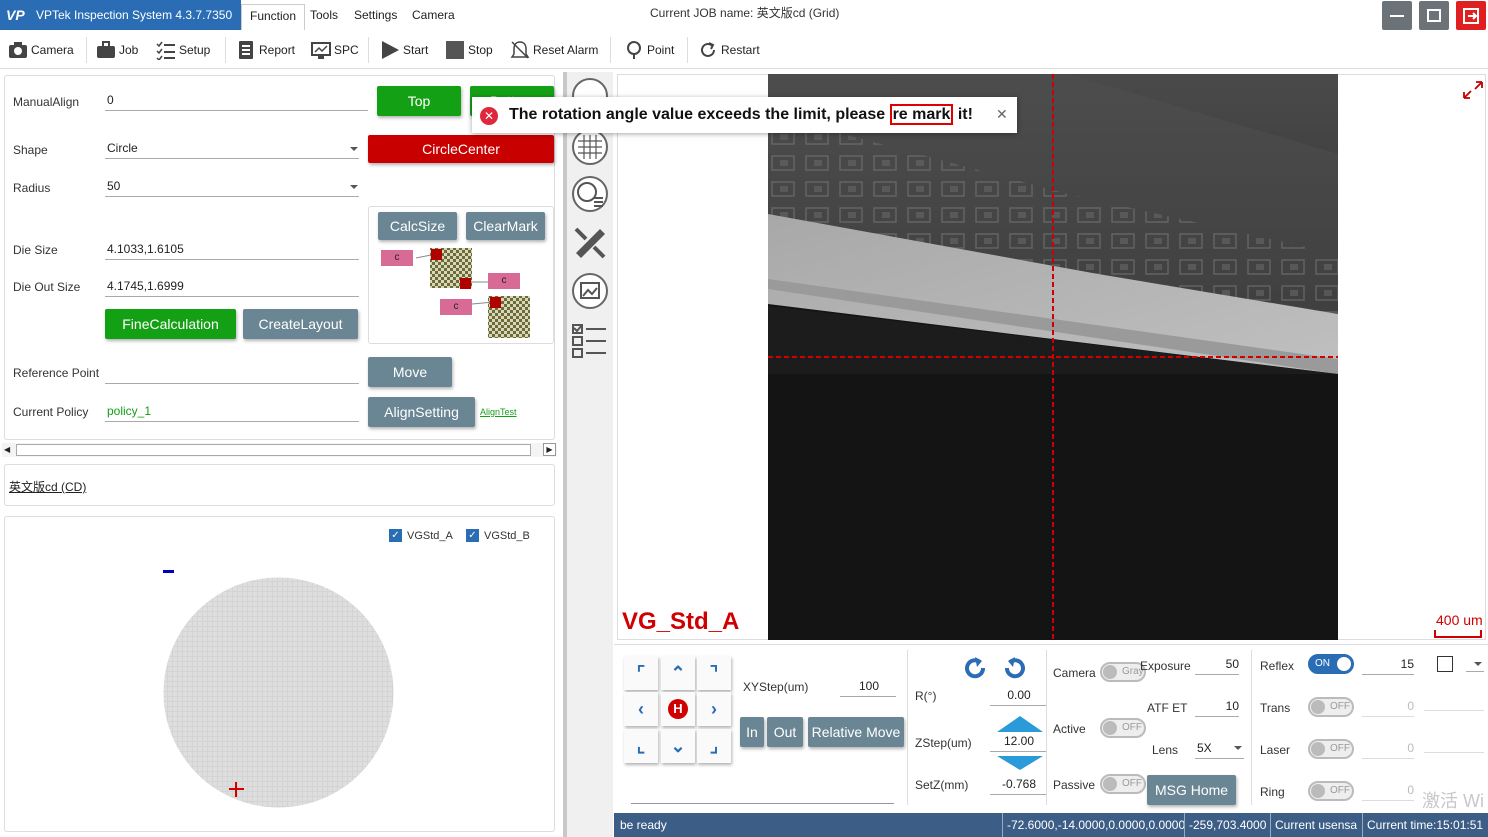  I want to click on radius-select: 50, so click(232, 187).